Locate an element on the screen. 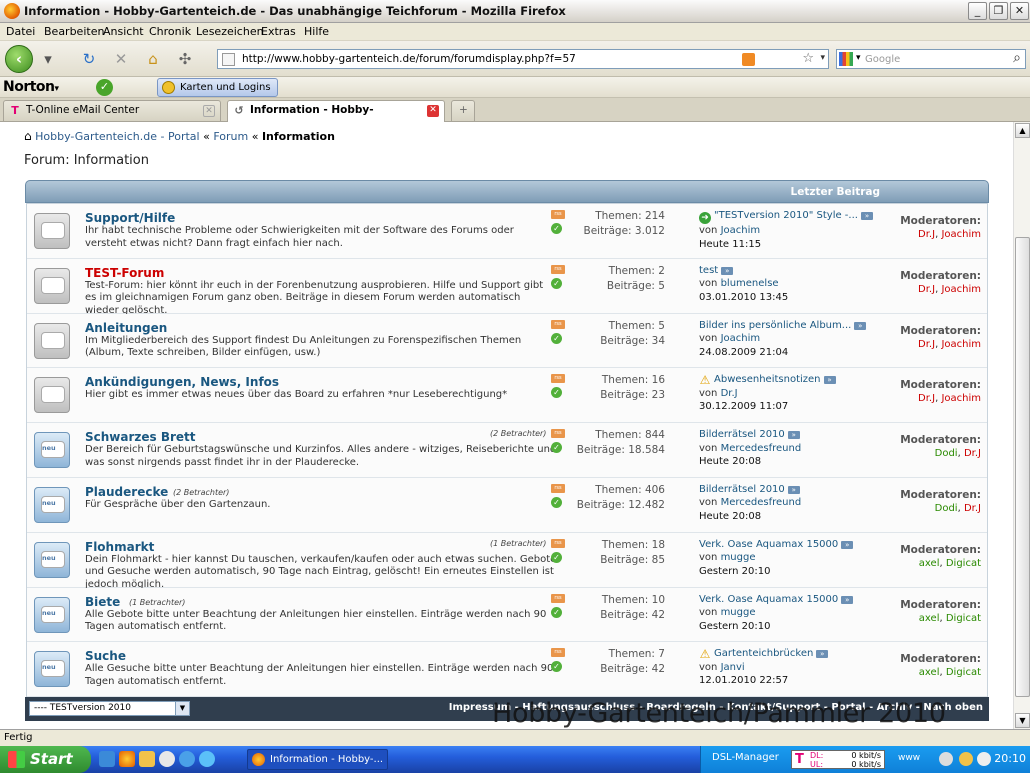 The image size is (1030, 773). forum-title: Ankündigungen, News, Infos is located at coordinates (182, 382).